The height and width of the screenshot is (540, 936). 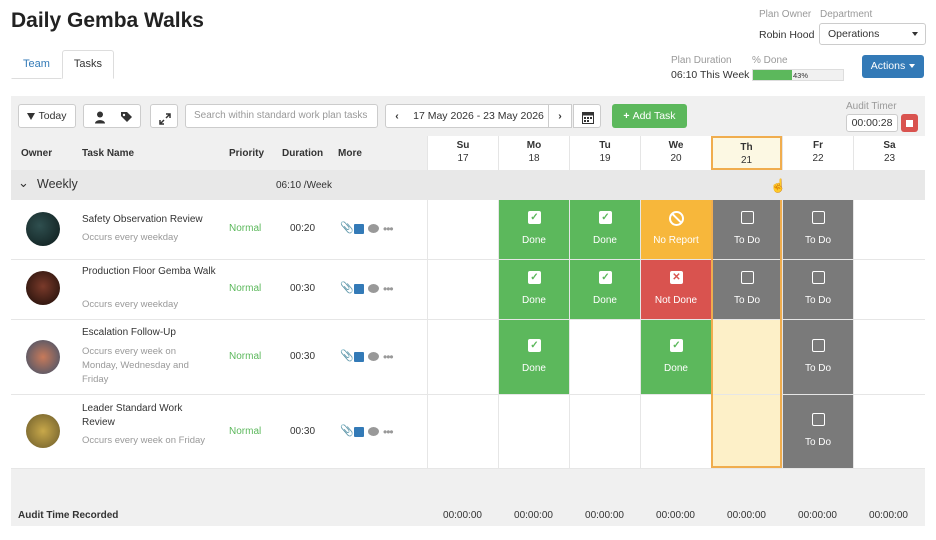 What do you see at coordinates (889, 158) in the screenshot?
I see `day-date: 23` at bounding box center [889, 158].